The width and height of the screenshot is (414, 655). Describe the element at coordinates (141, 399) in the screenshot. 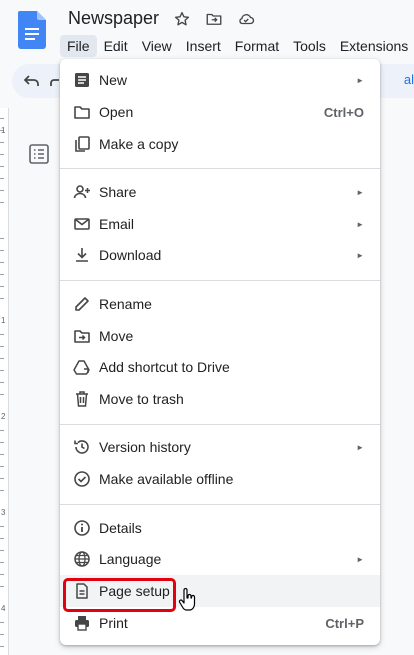

I see `menu-item-label: Move to trash` at that location.